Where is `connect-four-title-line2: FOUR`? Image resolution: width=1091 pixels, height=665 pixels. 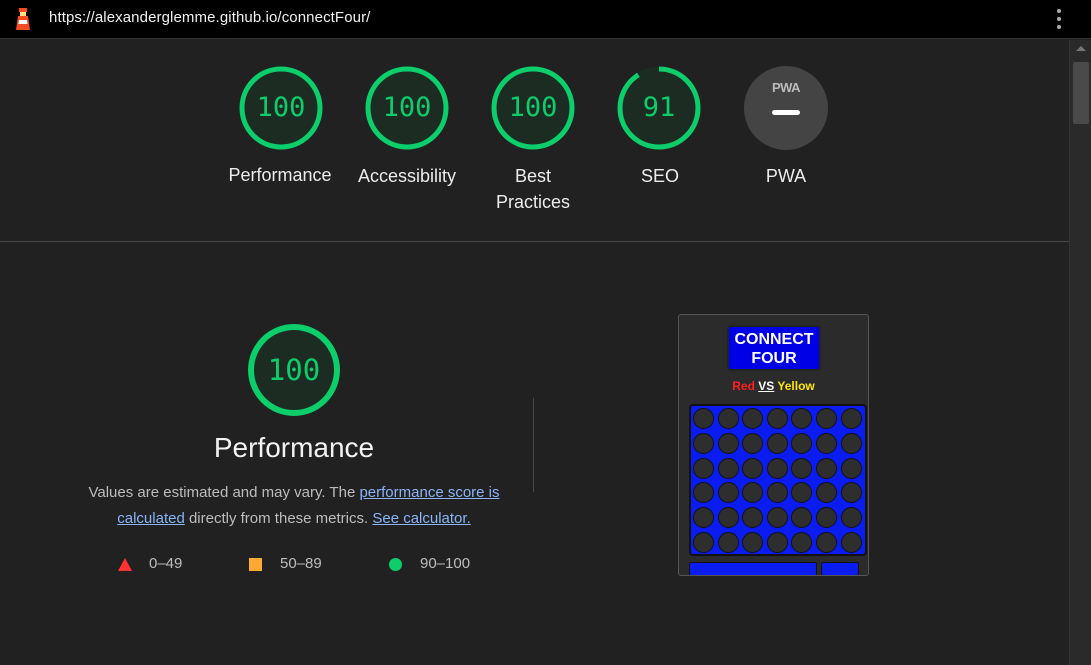
connect-four-title-line2: FOUR is located at coordinates (774, 358).